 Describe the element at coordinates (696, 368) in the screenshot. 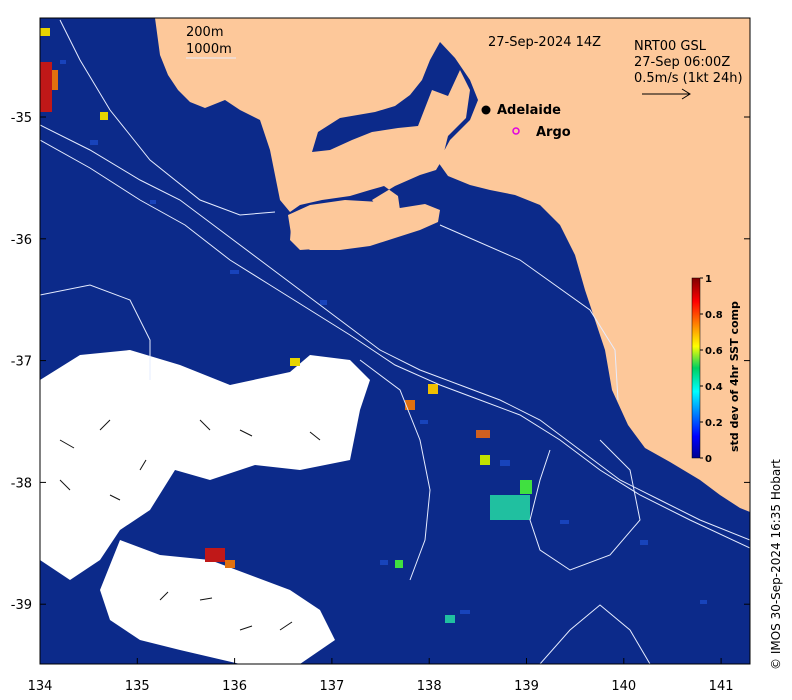

I see `colorbar` at that location.